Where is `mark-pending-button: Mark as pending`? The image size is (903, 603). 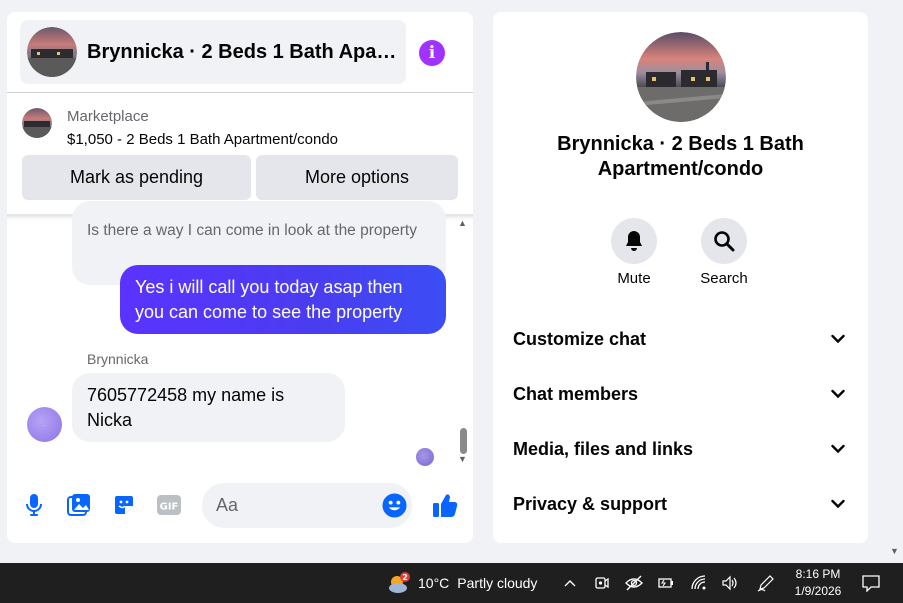 mark-pending-button: Mark as pending is located at coordinates (136, 177).